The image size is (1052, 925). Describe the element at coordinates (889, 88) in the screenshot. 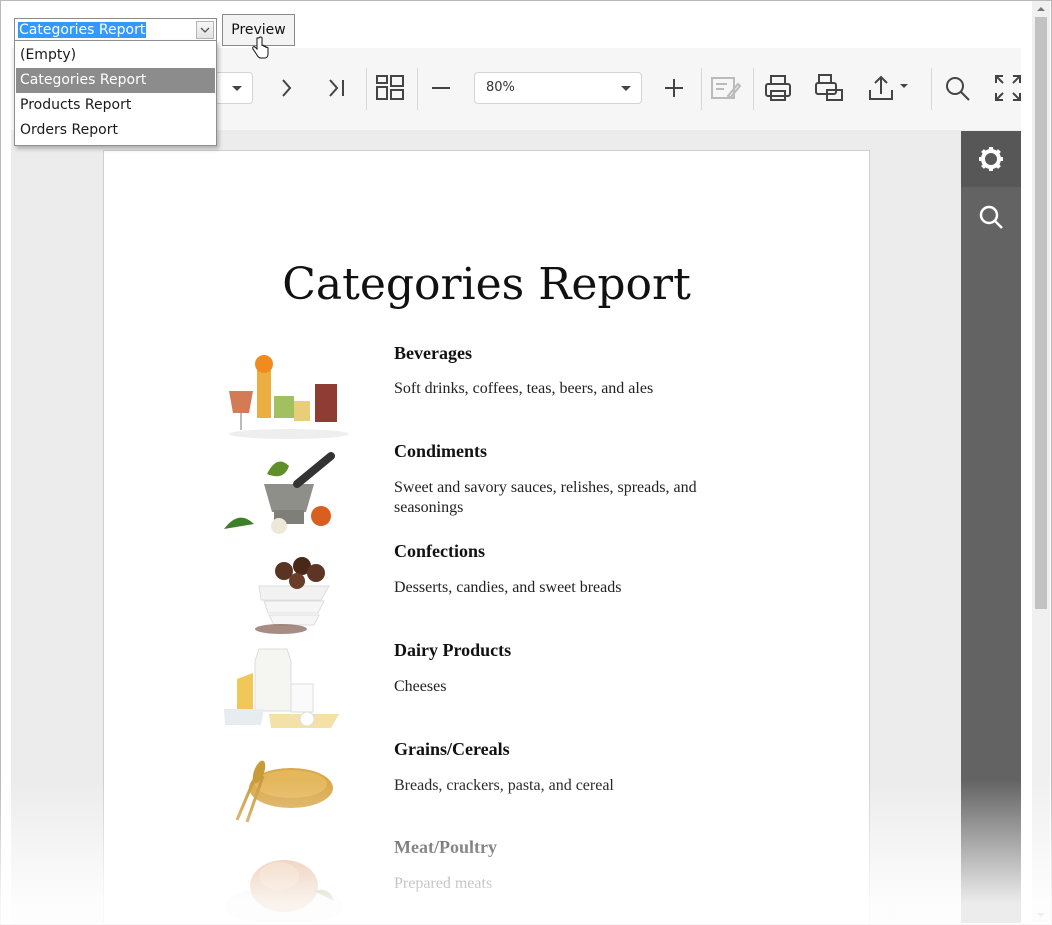

I see `export-icon` at that location.